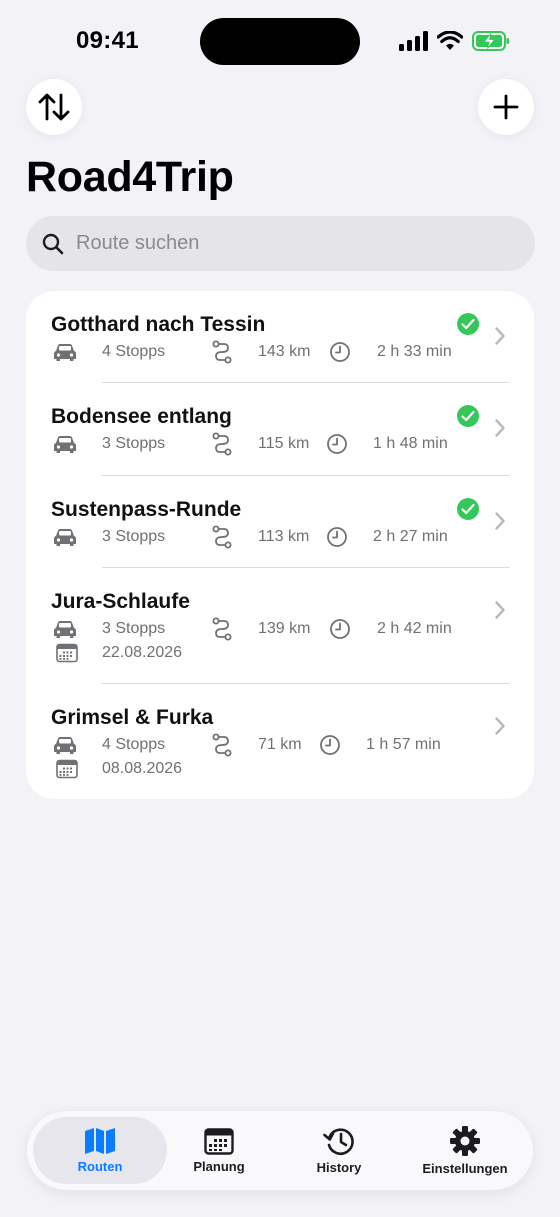 Image resolution: width=560 pixels, height=1217 pixels. Describe the element at coordinates (403, 744) in the screenshot. I see `route-duration: 1 h 57 min` at that location.